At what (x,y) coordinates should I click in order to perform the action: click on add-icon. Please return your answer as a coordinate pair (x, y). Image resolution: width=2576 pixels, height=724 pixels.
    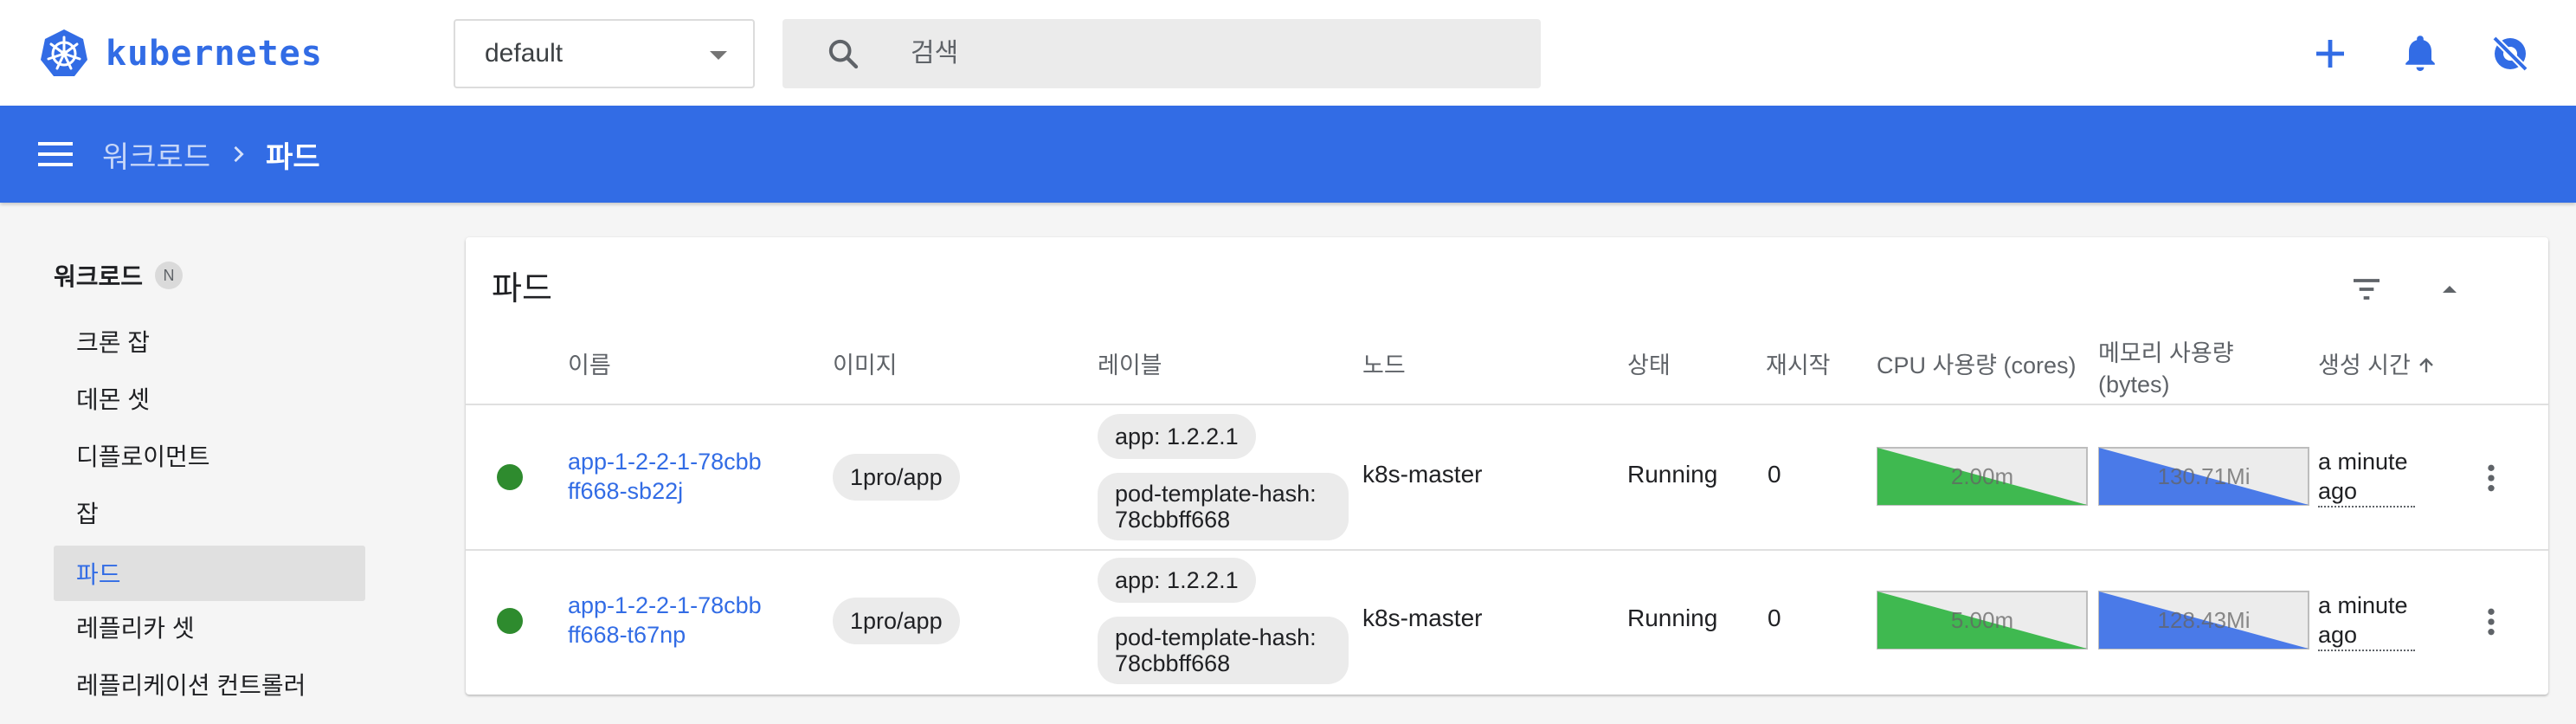
    Looking at the image, I should click on (2330, 53).